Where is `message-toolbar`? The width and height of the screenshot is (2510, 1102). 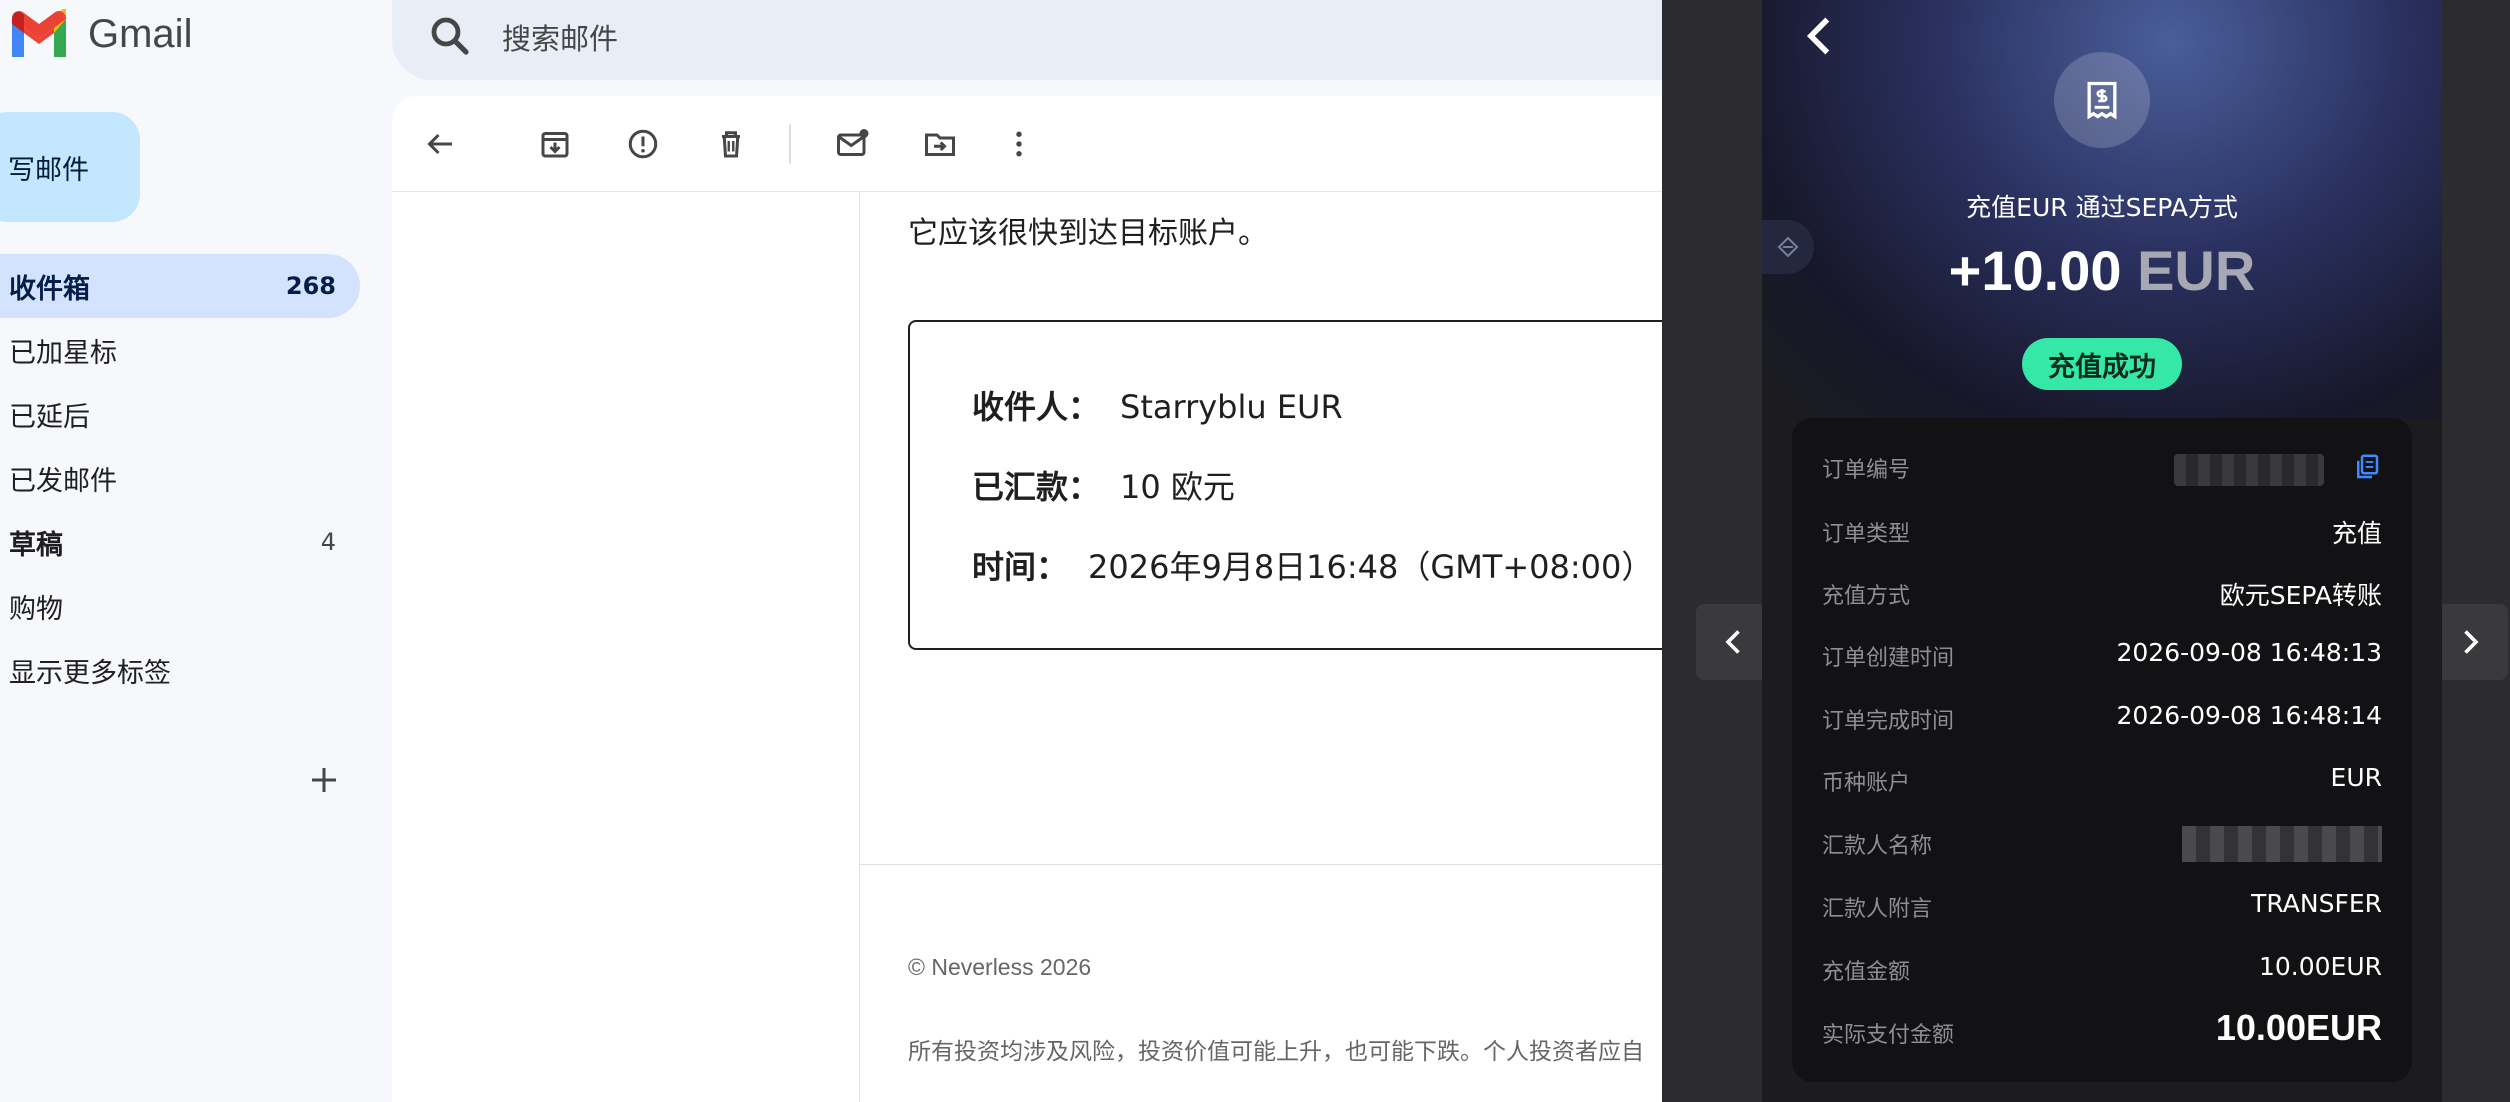 message-toolbar is located at coordinates (1092, 144).